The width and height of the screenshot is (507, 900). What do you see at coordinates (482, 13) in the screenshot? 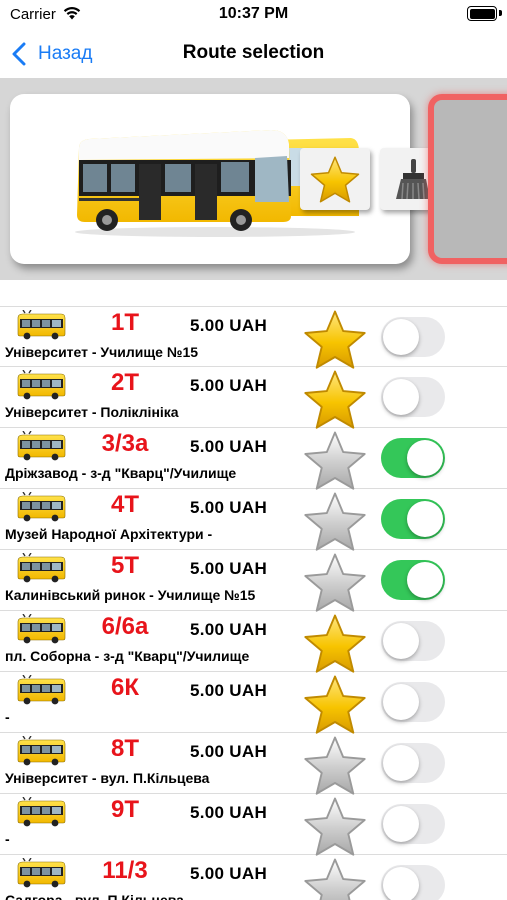
I see `battery-icon` at bounding box center [482, 13].